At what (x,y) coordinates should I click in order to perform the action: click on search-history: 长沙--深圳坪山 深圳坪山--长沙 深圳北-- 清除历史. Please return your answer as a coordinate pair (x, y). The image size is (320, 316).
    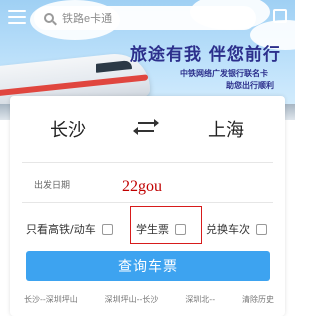
    Looking at the image, I should click on (149, 299).